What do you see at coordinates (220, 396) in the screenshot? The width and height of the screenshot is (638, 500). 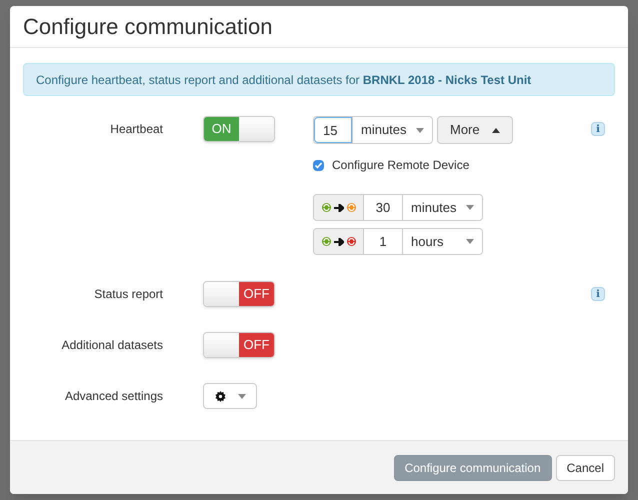 I see `gear-icon` at bounding box center [220, 396].